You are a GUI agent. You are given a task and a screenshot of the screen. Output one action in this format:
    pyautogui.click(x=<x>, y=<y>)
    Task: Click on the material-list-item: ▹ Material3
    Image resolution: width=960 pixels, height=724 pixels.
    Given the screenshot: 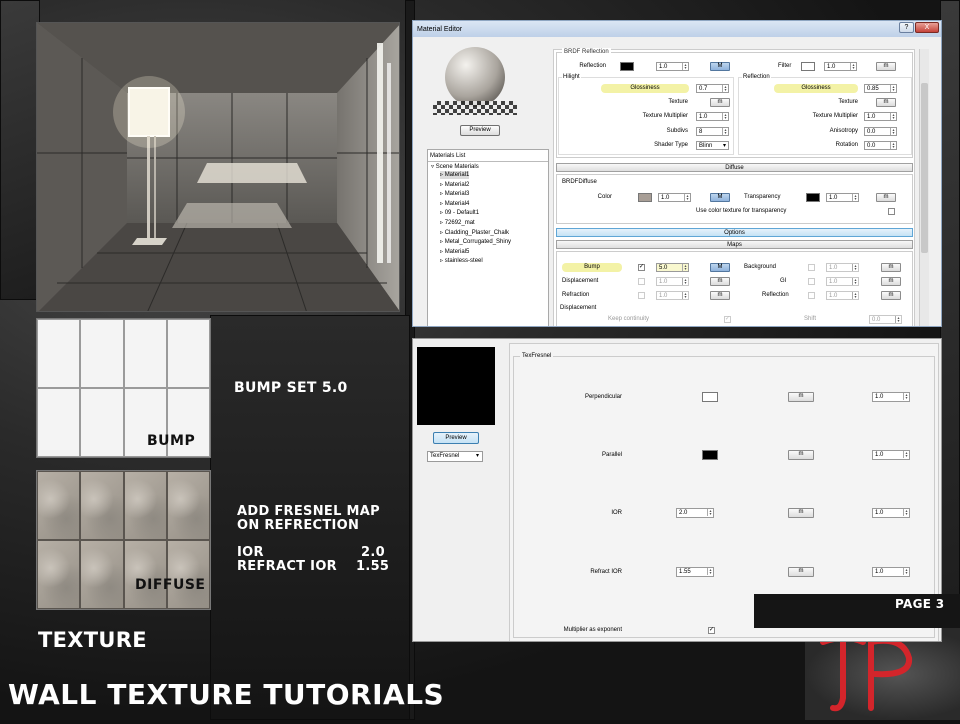 What is the action you would take?
    pyautogui.click(x=454, y=194)
    